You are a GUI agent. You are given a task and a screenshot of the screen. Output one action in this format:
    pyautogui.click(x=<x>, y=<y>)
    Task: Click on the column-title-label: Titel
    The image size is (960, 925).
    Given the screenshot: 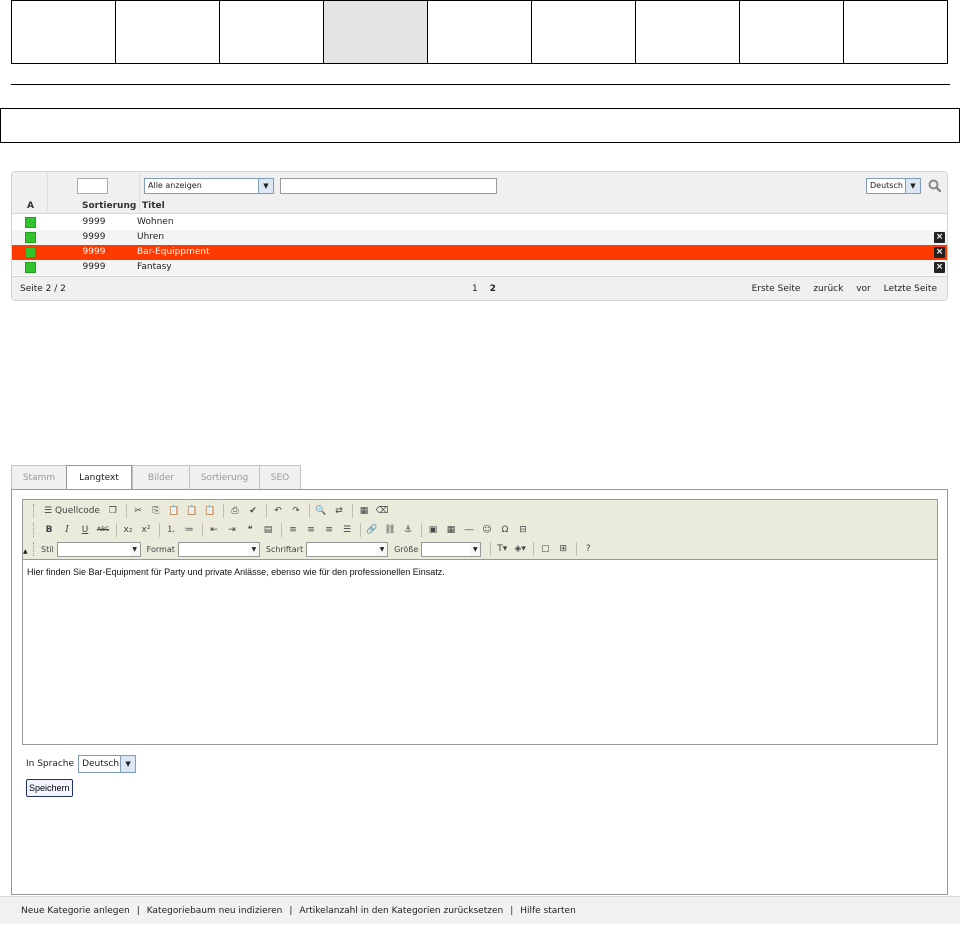 What is the action you would take?
    pyautogui.click(x=153, y=206)
    